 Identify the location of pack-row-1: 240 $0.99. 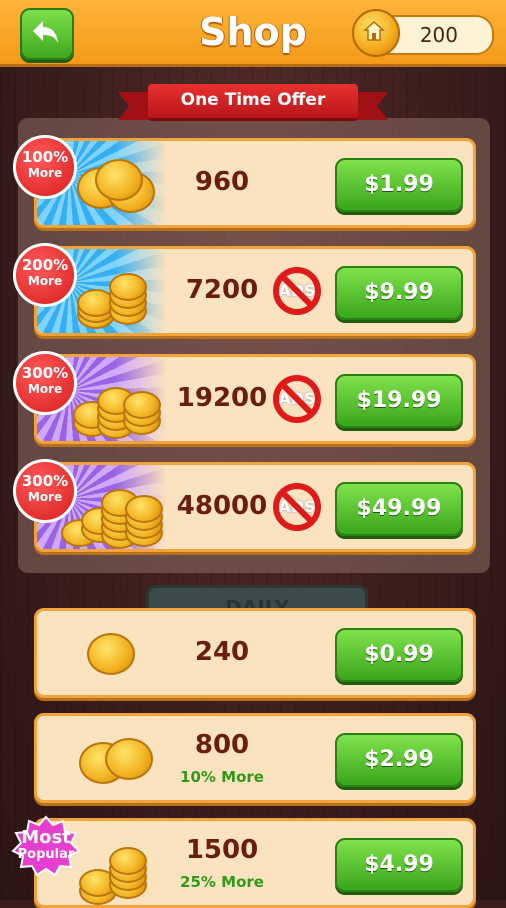
(255, 653).